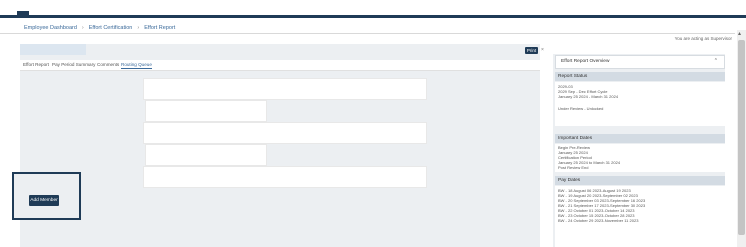 This screenshot has height=247, width=746. I want to click on pay-dates-heading: Pay Dates, so click(640, 180).